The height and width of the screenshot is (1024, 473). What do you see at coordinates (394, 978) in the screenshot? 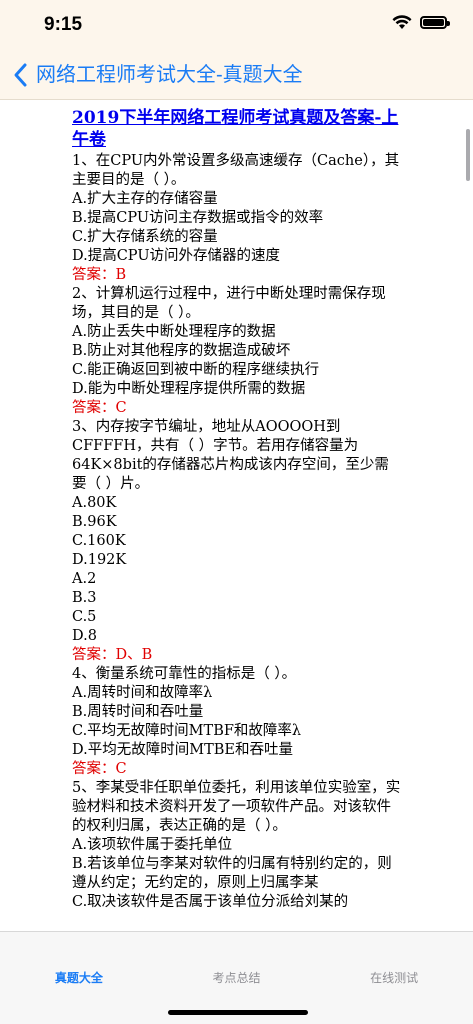
I see `tab-online-test: 在线测试` at bounding box center [394, 978].